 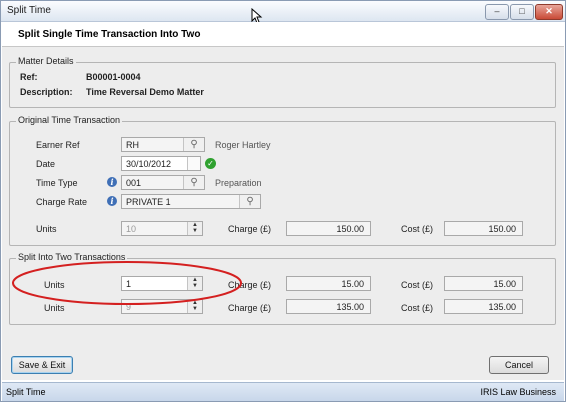 I want to click on split-charge-field-2: 135.00, so click(x=328, y=306).